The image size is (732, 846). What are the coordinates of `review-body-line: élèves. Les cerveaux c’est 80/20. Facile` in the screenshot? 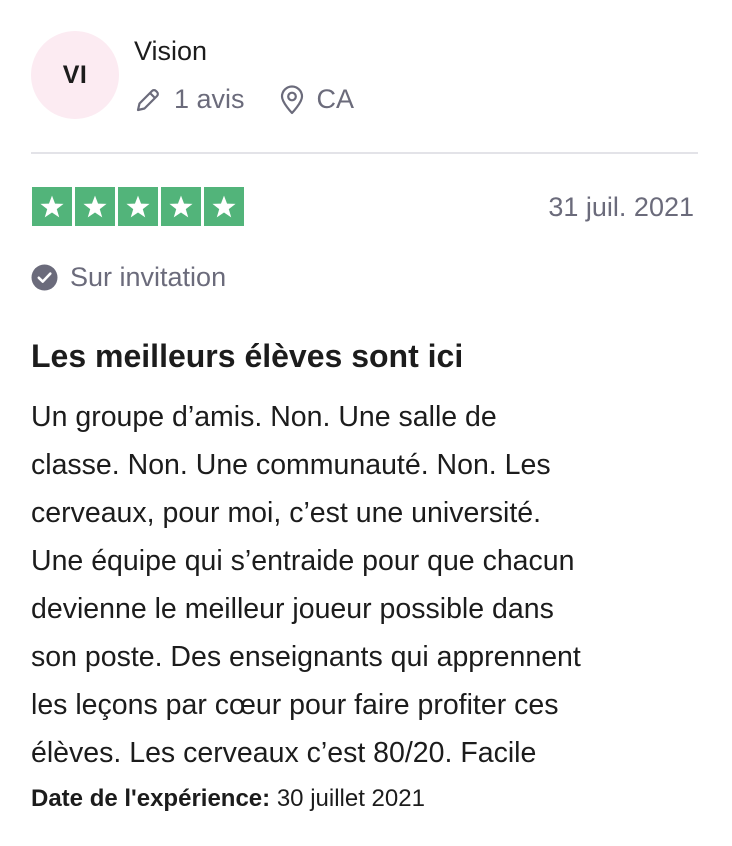 It's located at (284, 753).